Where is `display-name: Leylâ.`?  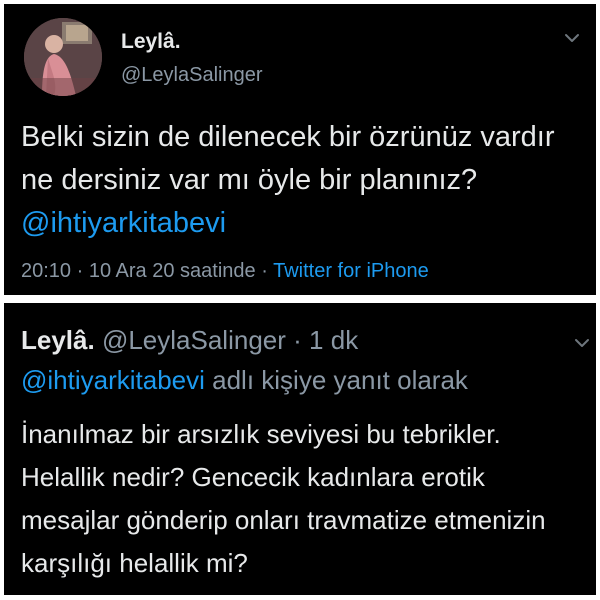 display-name: Leylâ. is located at coordinates (151, 42).